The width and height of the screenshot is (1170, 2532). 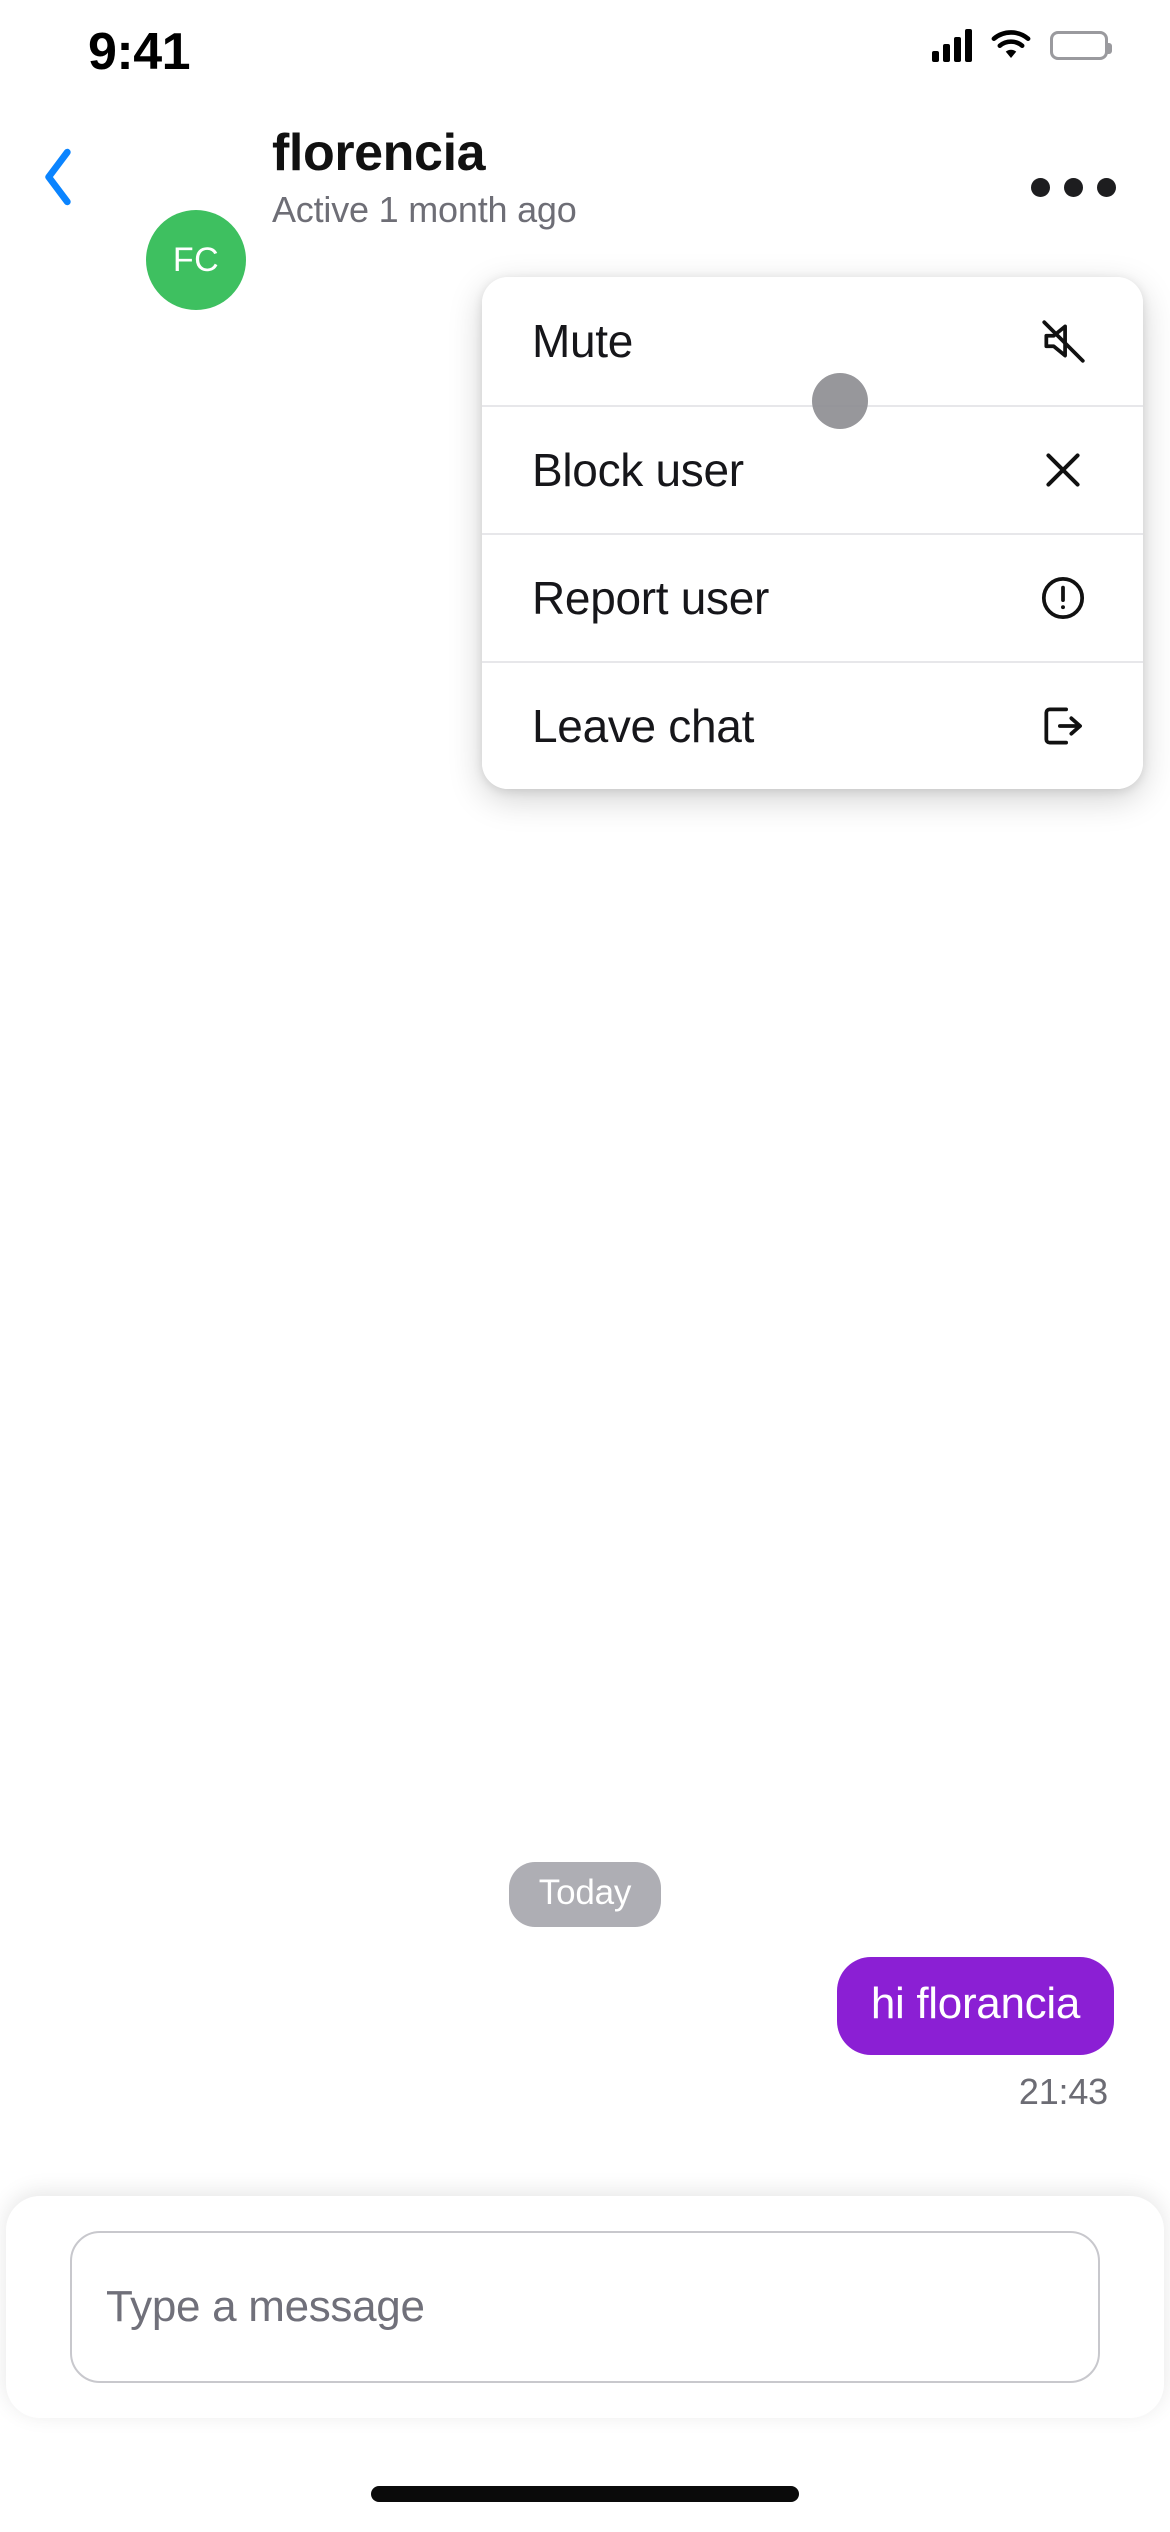 What do you see at coordinates (638, 470) in the screenshot?
I see `menu-item-label: Block user` at bounding box center [638, 470].